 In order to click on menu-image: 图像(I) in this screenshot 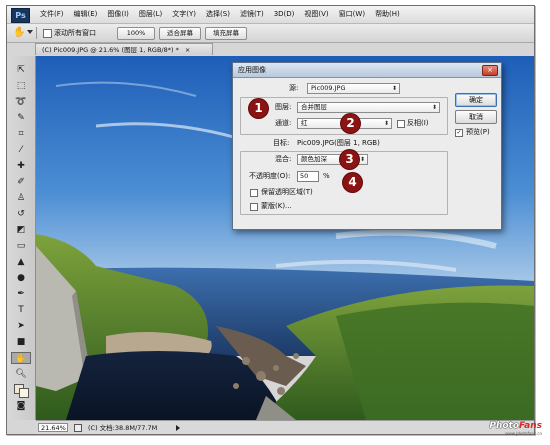, I will do `click(118, 14)`.